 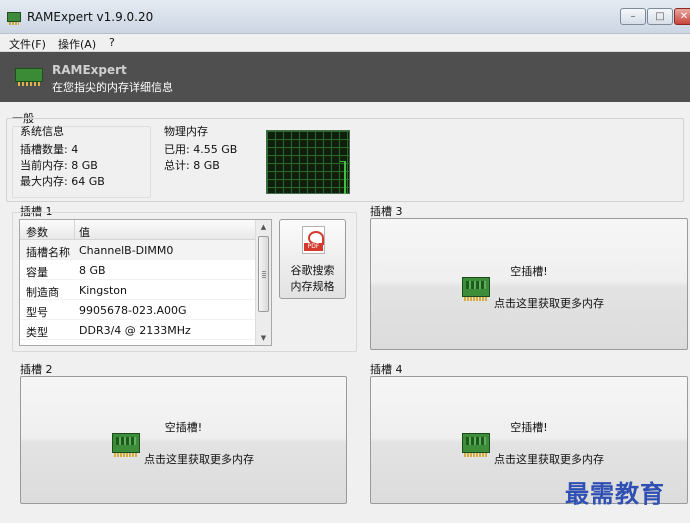 What do you see at coordinates (263, 227) in the screenshot?
I see `scroll-up-arrow-icon: ▲` at bounding box center [263, 227].